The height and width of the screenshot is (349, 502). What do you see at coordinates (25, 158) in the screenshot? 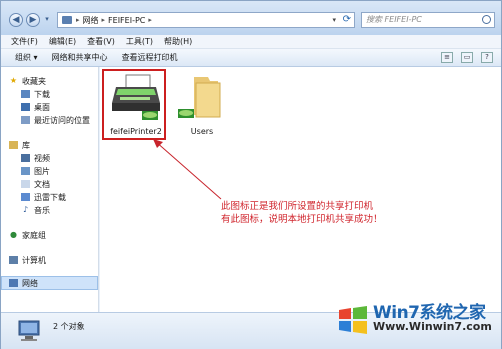
I see `video-library-icon` at bounding box center [25, 158].